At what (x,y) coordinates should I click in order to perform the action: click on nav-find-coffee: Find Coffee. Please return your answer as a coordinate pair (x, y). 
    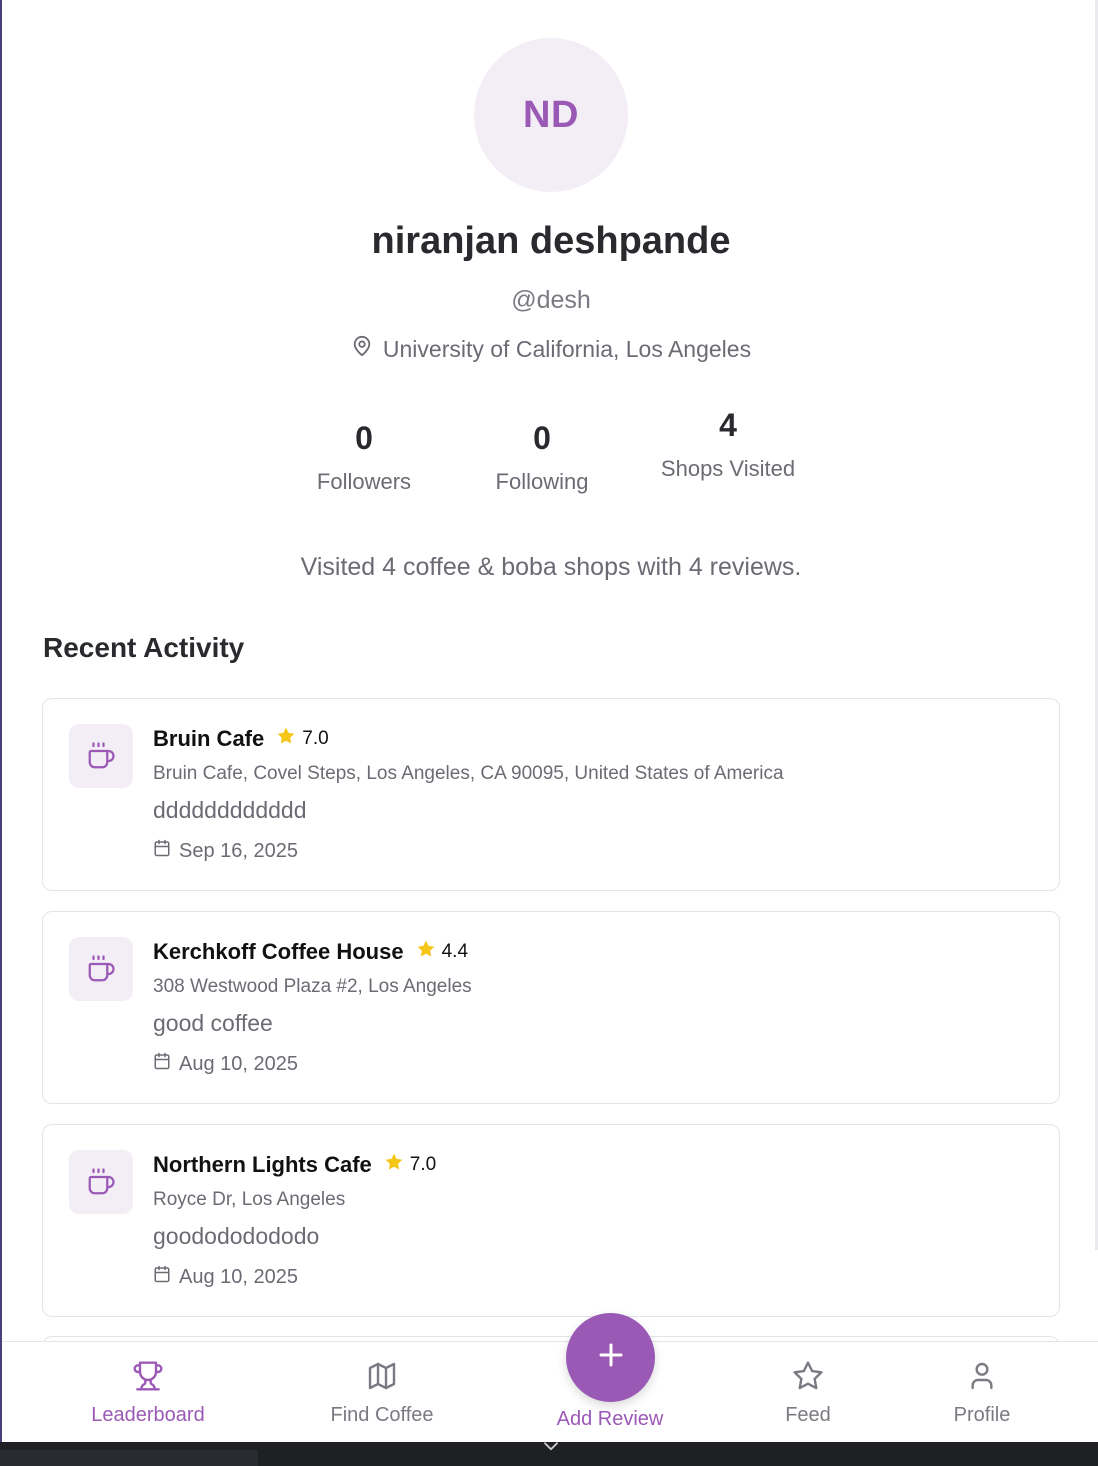
    Looking at the image, I should click on (382, 1393).